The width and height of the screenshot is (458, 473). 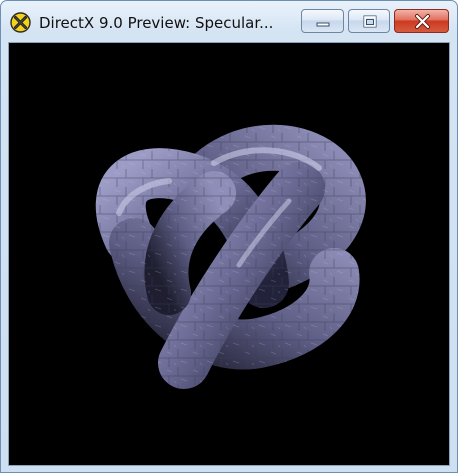 I want to click on minimize-button, so click(x=322, y=21).